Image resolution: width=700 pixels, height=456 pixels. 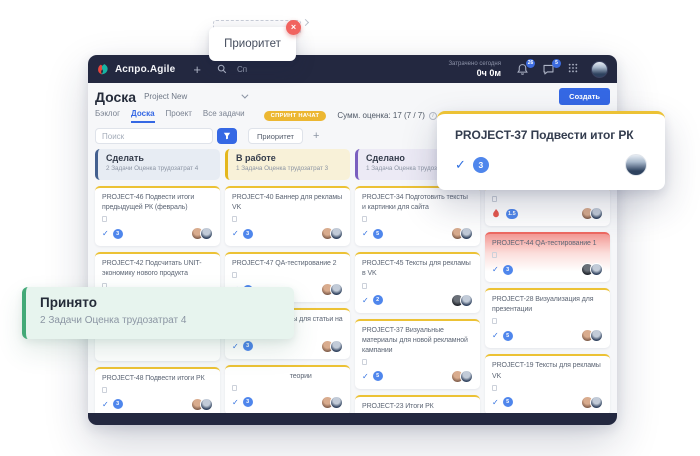 I want to click on task-card: PROJECT-19 Тексты для рекламы VK ✓ 5, so click(x=547, y=383).